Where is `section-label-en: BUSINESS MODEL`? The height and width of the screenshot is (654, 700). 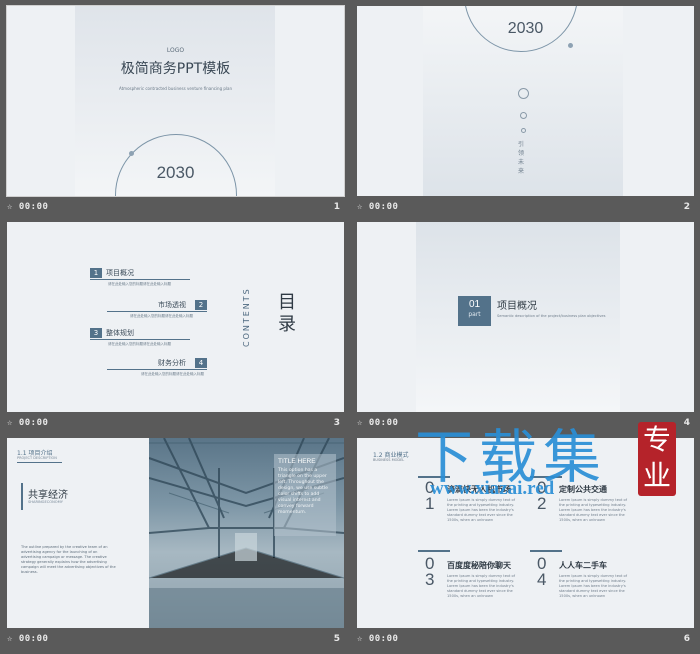 section-label-en: BUSINESS MODEL is located at coordinates (389, 460).